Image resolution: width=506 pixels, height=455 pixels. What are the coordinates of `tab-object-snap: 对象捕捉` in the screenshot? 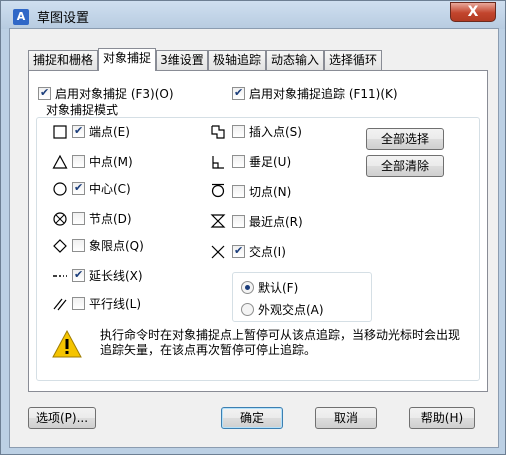 It's located at (127, 59).